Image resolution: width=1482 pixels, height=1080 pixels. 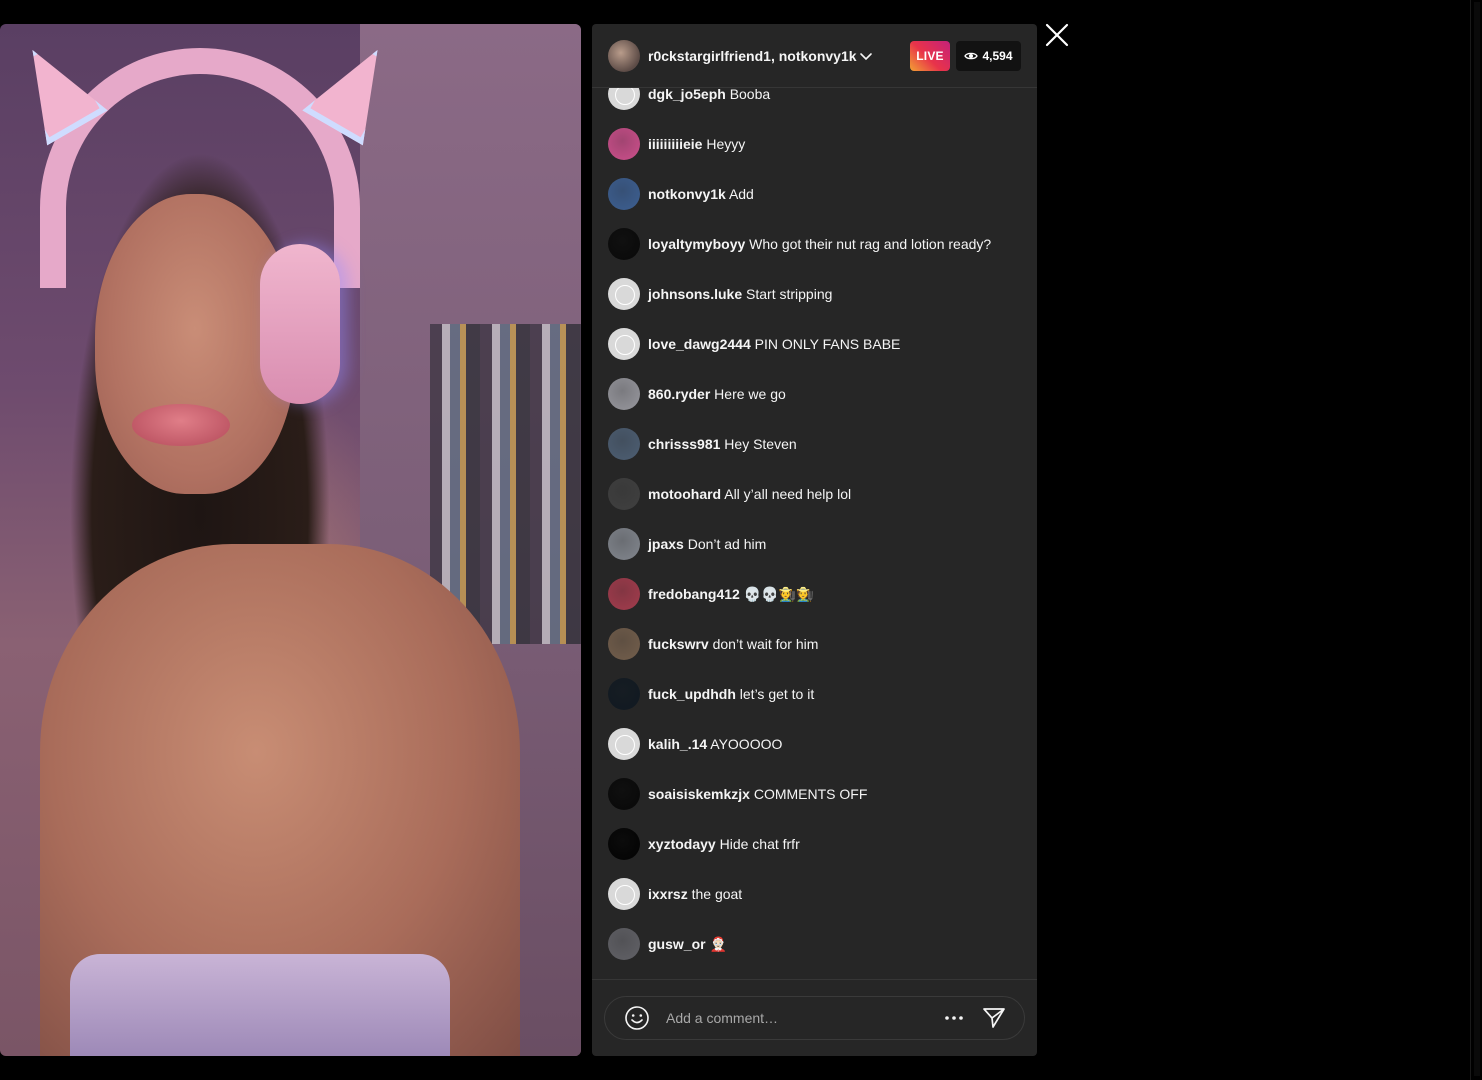 I want to click on chat-message: fredobang412 💀💀🧑‍🌾🧑‍🌾, so click(x=818, y=594).